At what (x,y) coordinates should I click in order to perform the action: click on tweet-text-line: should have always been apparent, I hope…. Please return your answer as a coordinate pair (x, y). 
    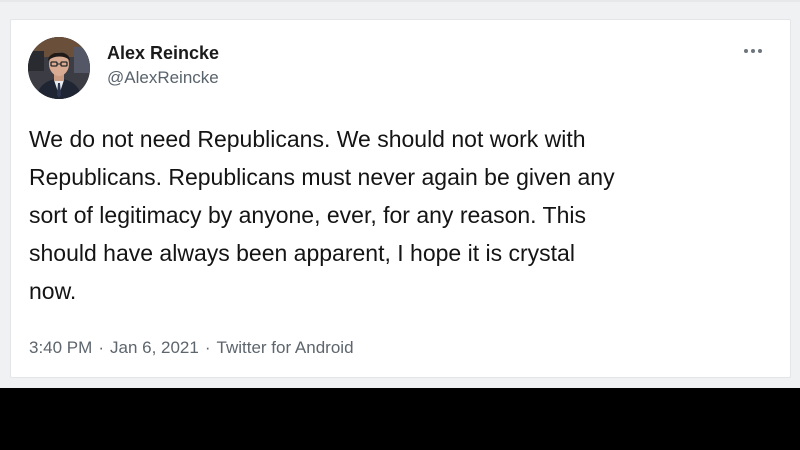
    Looking at the image, I should click on (302, 253).